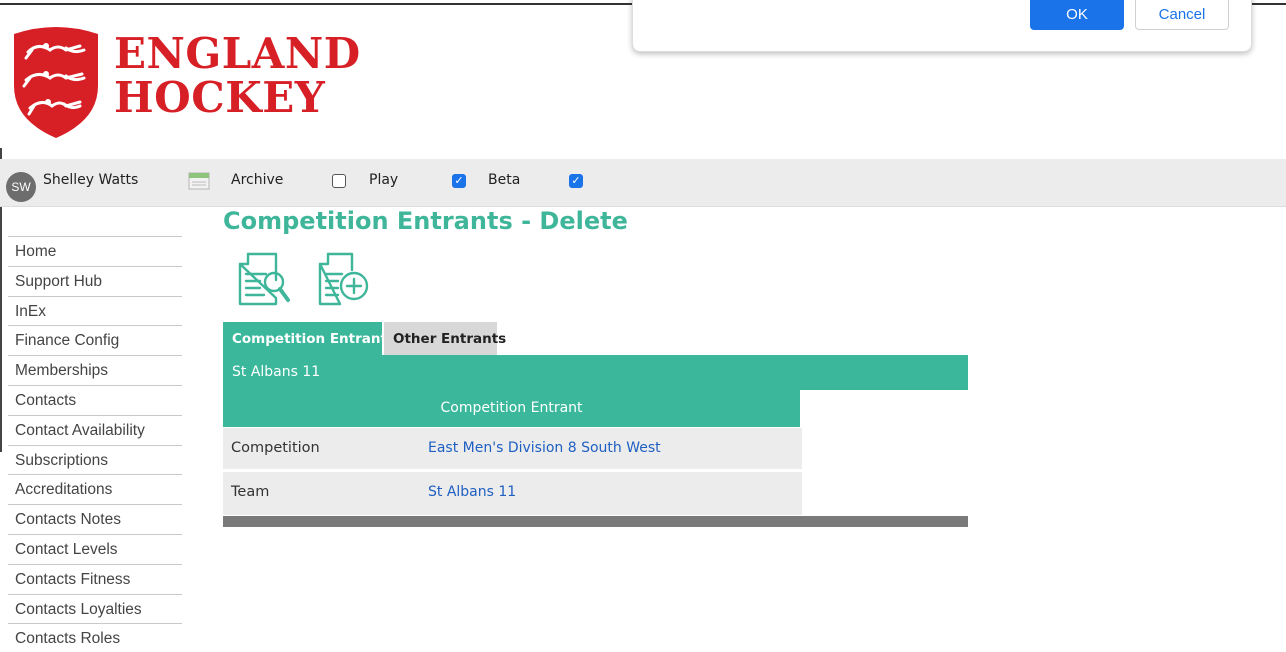 This screenshot has height=652, width=1286. Describe the element at coordinates (459, 181) in the screenshot. I see `play-checkbox: ✓` at that location.